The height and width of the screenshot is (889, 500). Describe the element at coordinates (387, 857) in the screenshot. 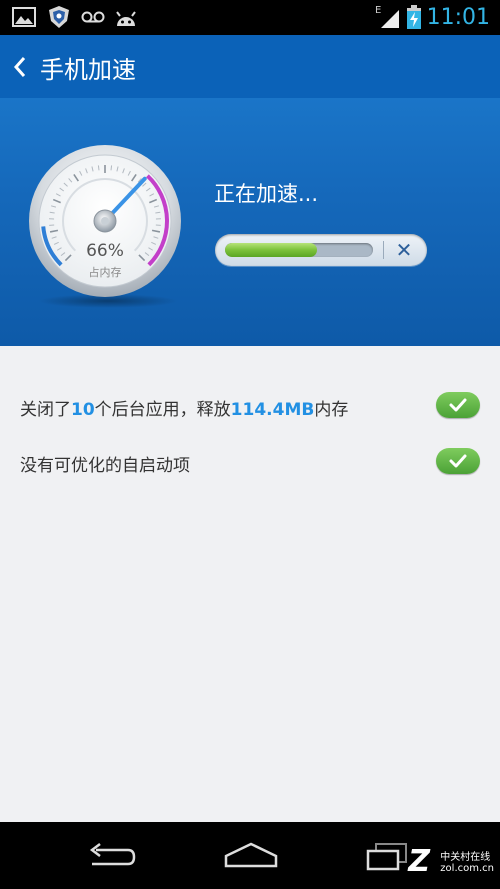

I see `recent-apps-icon` at that location.